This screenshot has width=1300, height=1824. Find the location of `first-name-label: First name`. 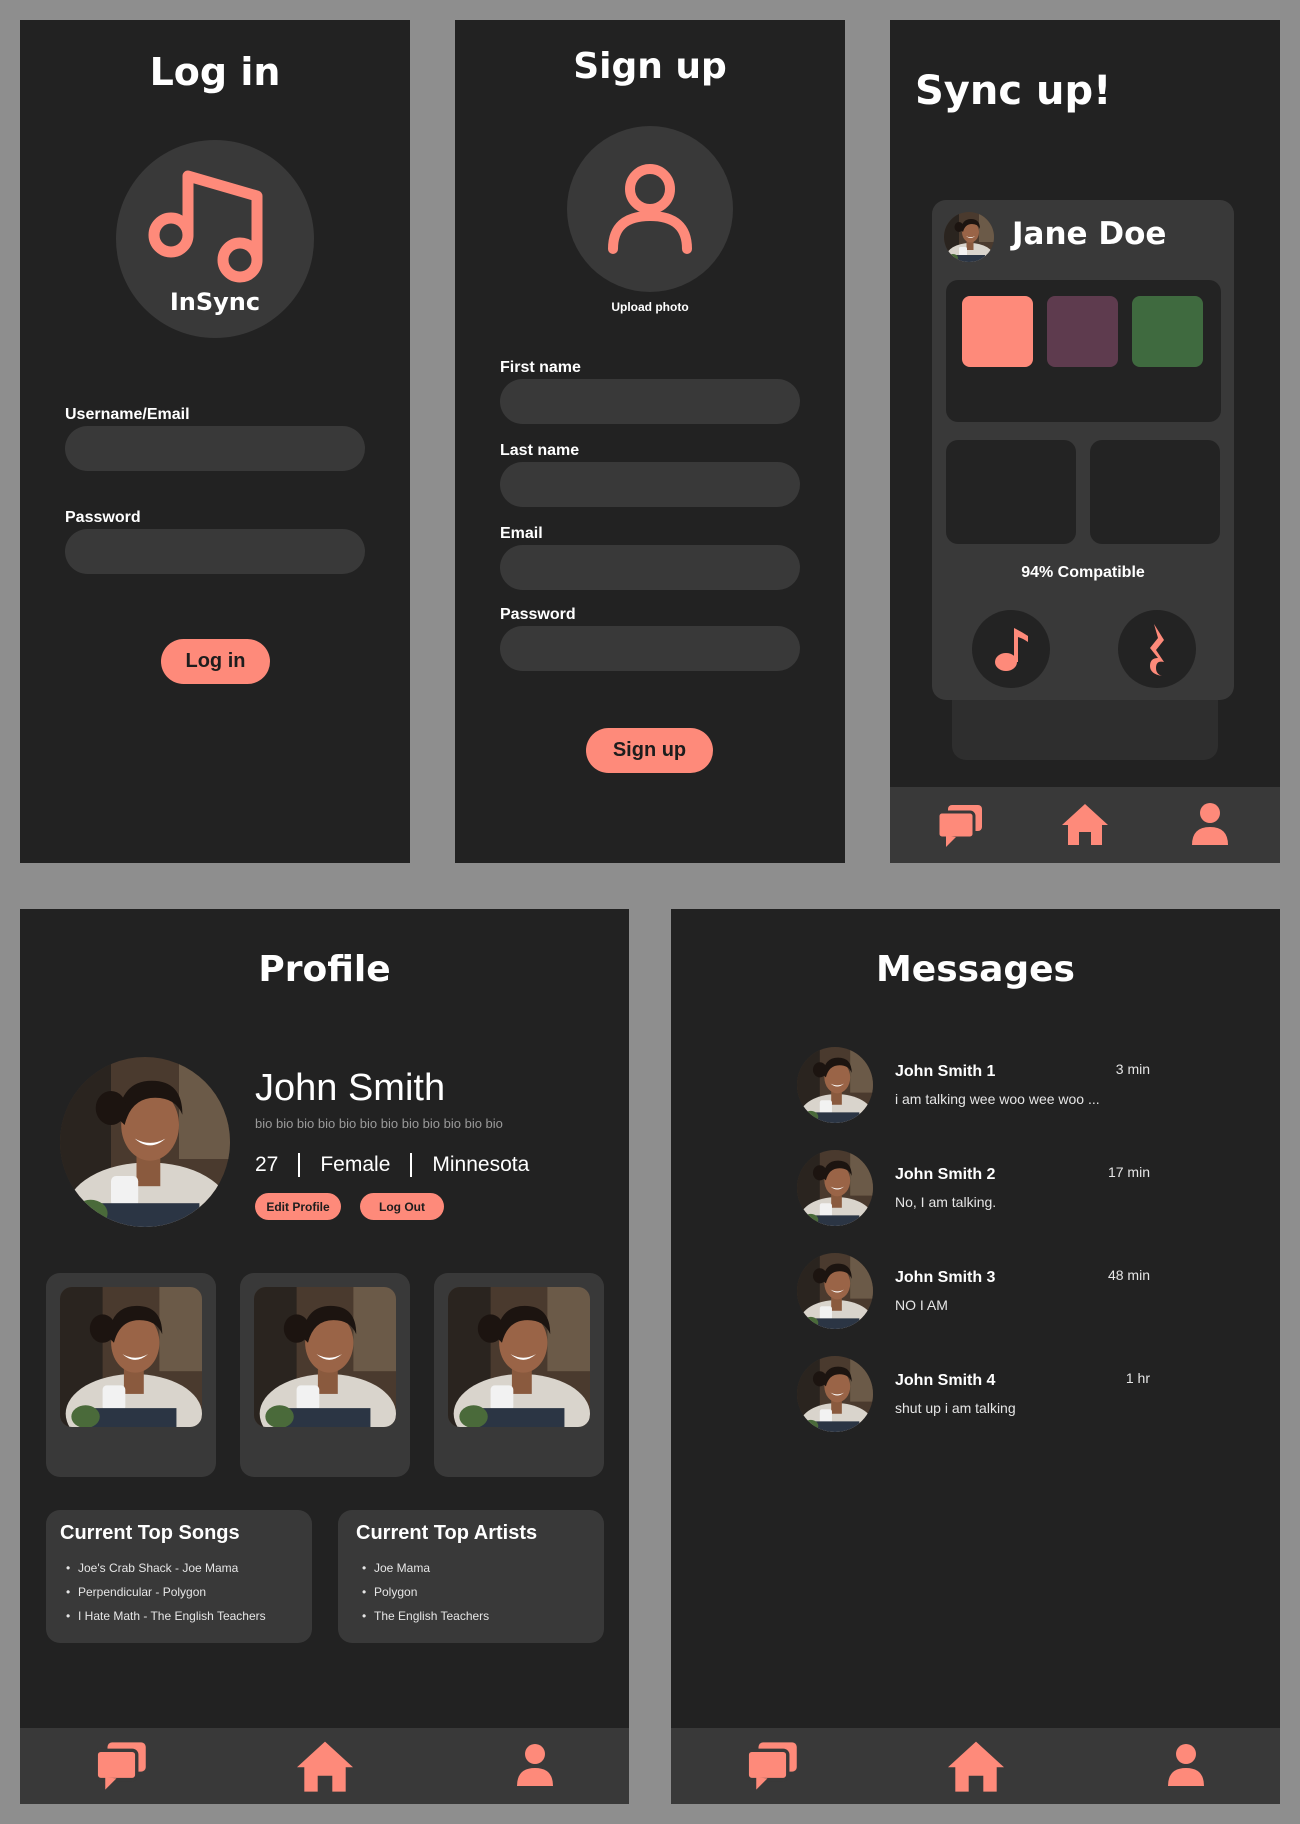

first-name-label: First name is located at coordinates (540, 367).